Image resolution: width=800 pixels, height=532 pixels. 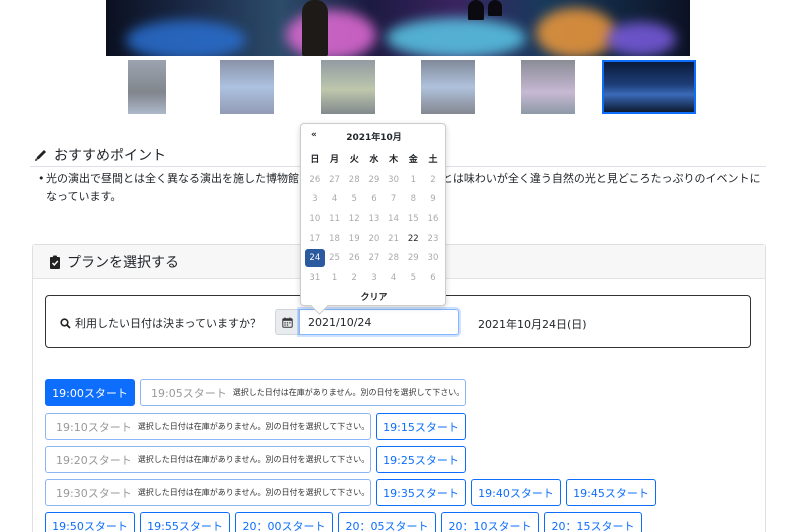 What do you see at coordinates (335, 258) in the screenshot?
I see `datepicker-day: 25` at bounding box center [335, 258].